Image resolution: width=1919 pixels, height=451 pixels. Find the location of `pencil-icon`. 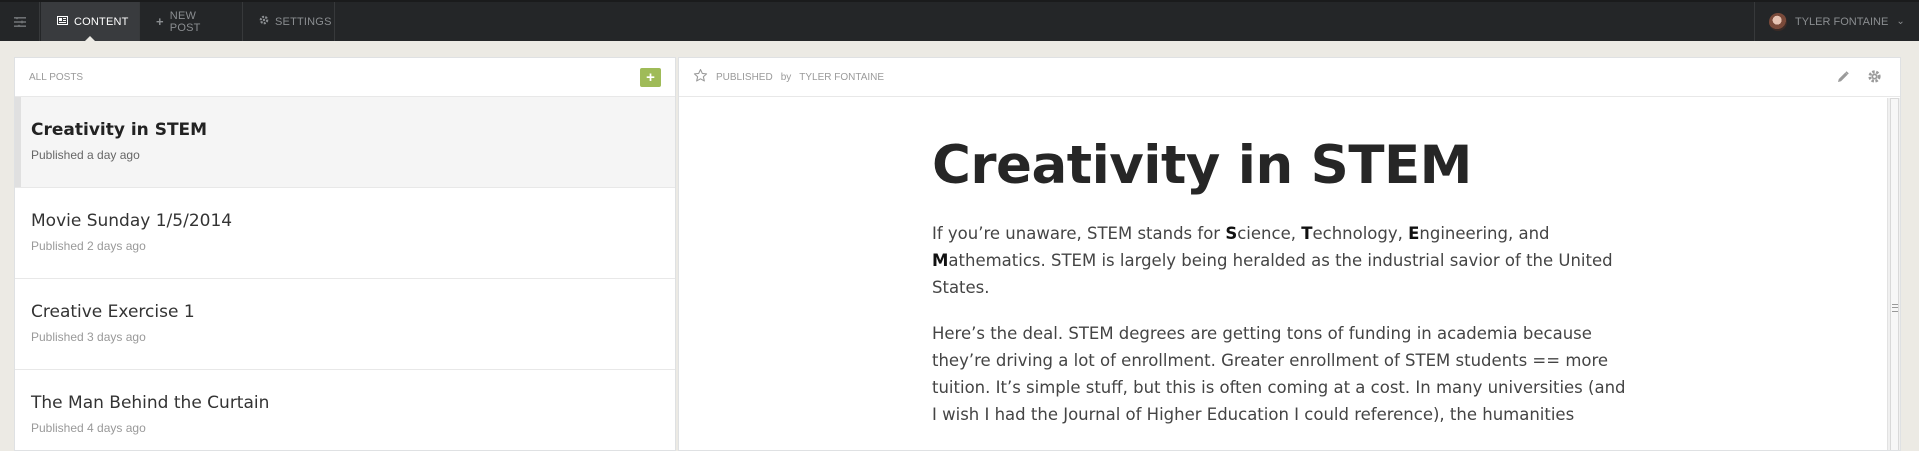

pencil-icon is located at coordinates (1843, 79).